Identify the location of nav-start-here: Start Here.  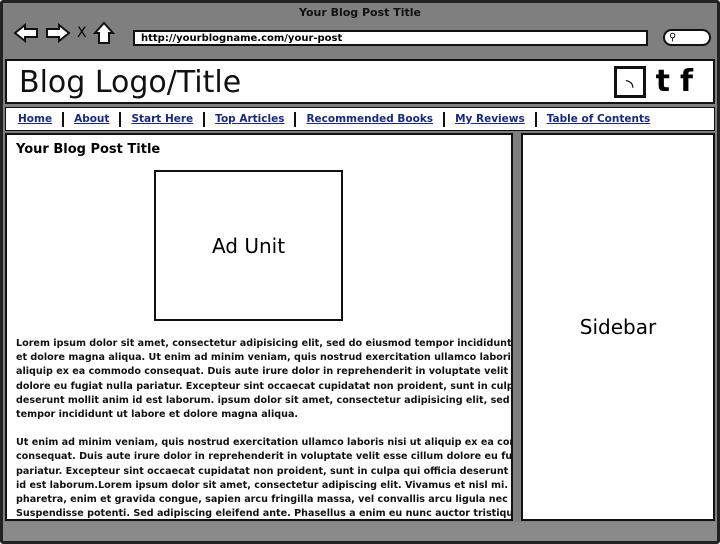
(162, 119).